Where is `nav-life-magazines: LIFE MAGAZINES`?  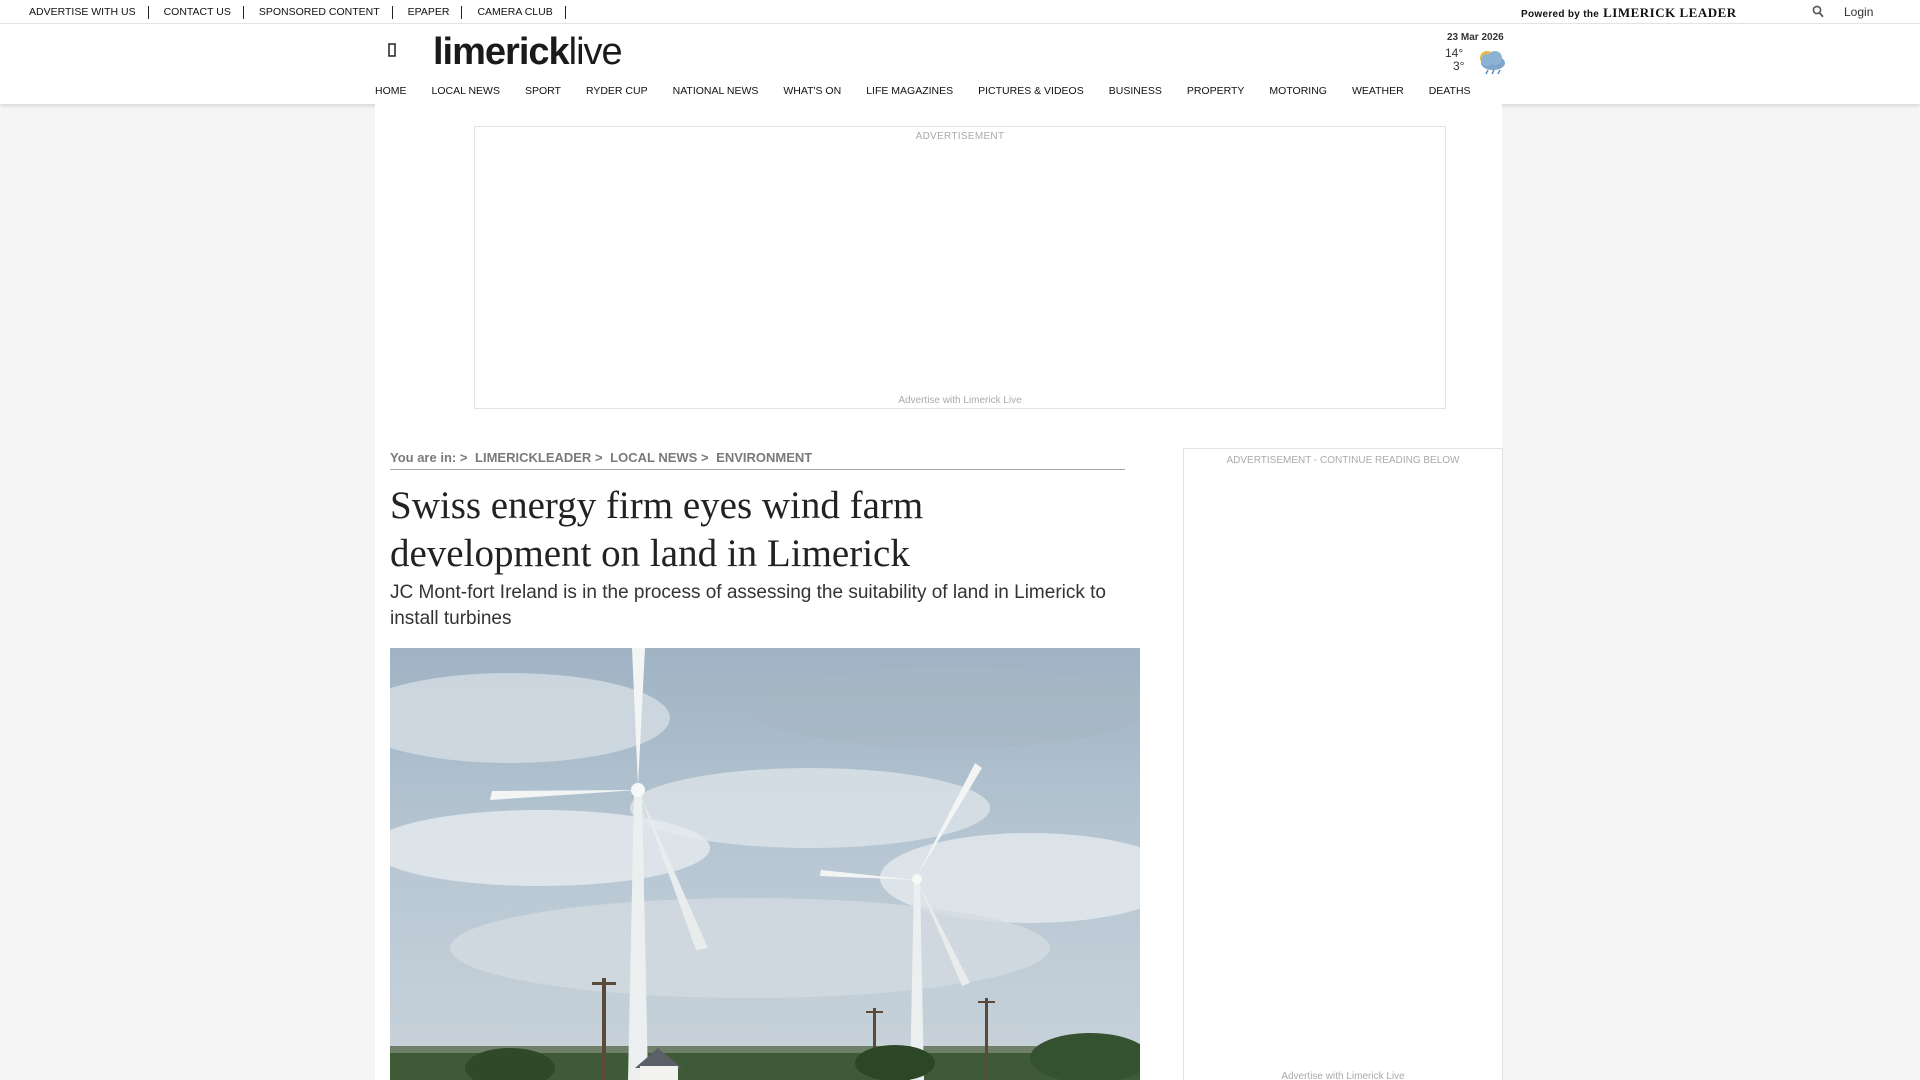 nav-life-magazines: LIFE MAGAZINES is located at coordinates (909, 92).